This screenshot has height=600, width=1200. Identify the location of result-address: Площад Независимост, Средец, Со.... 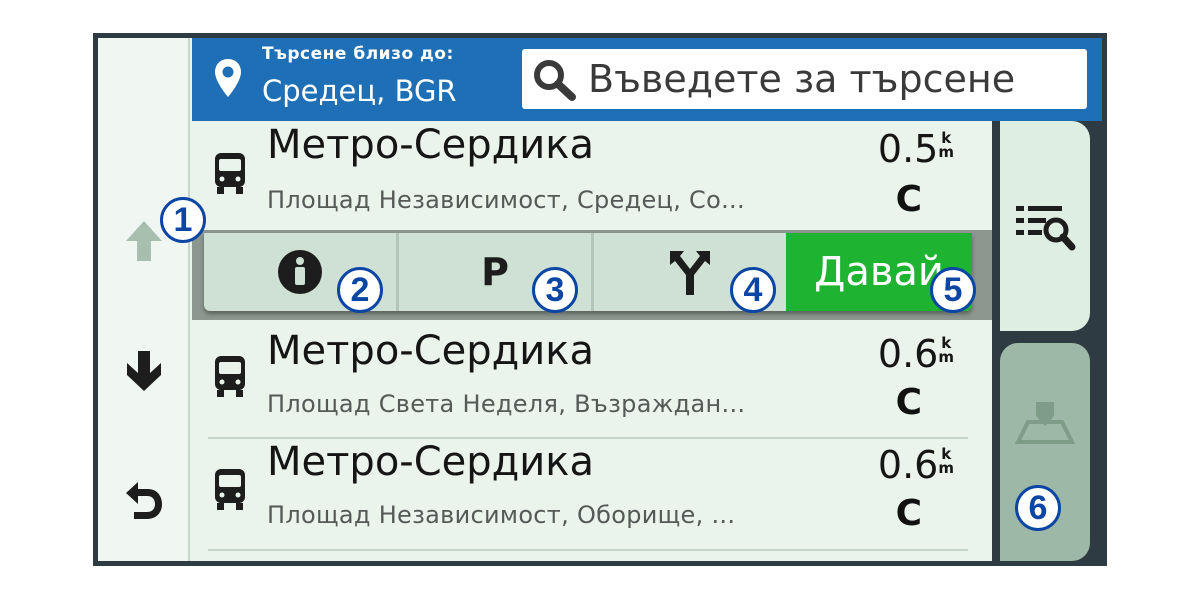
(506, 200).